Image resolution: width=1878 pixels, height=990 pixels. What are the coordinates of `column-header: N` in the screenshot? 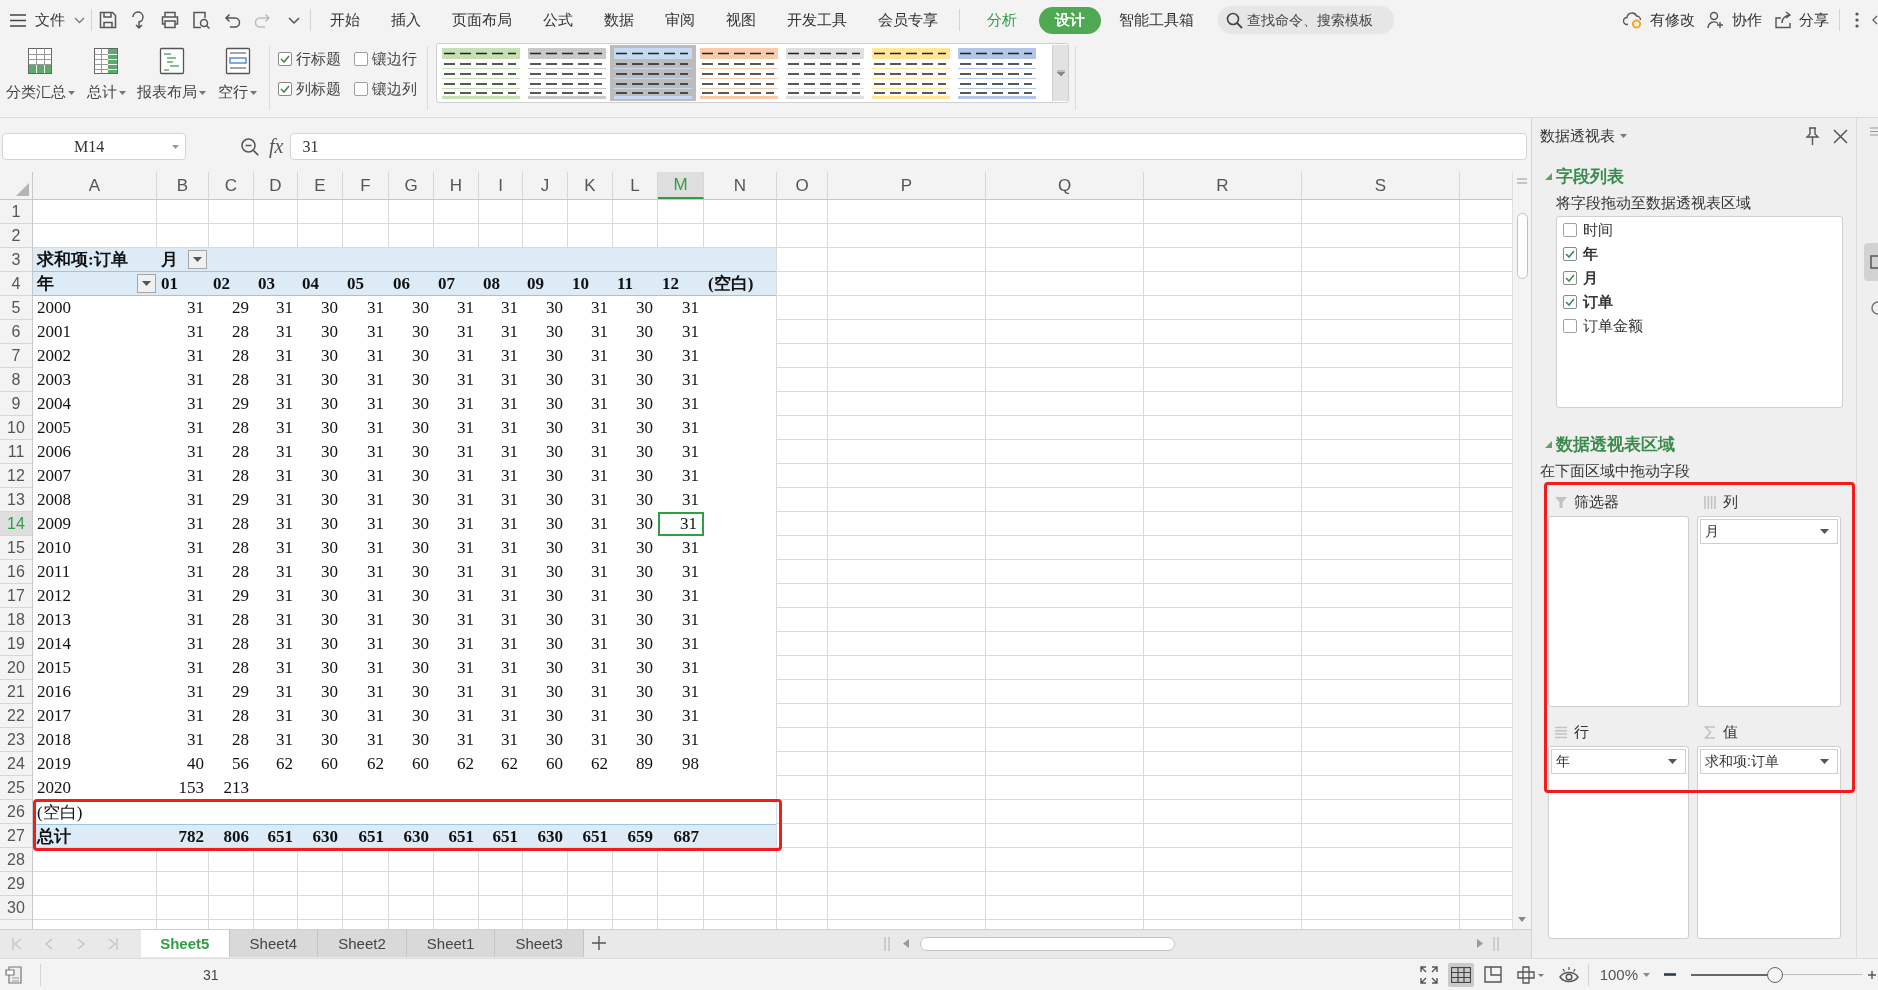 It's located at (740, 185).